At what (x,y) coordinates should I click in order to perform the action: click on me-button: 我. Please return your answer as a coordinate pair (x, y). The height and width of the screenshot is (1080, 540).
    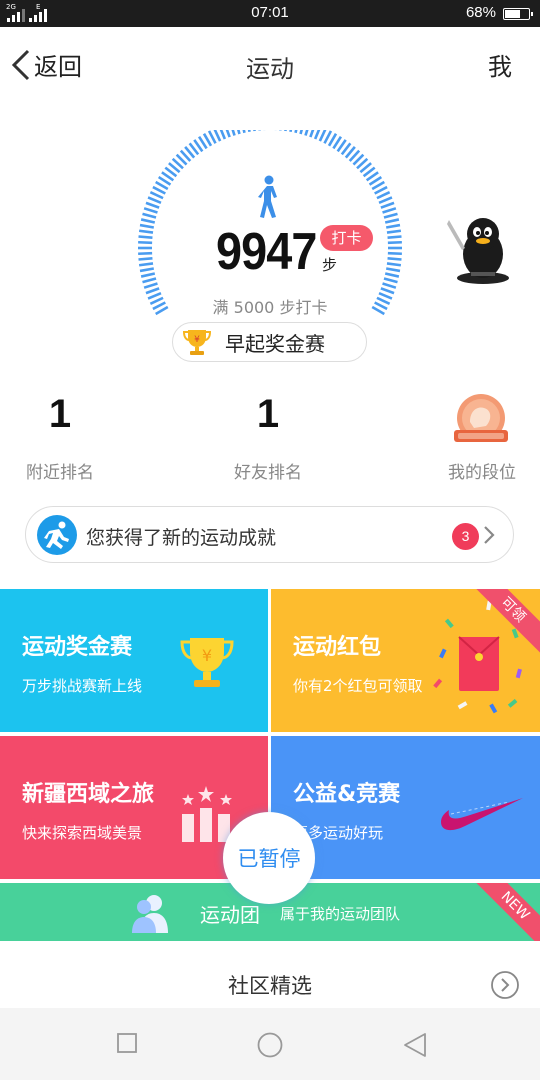
    Looking at the image, I should click on (500, 64).